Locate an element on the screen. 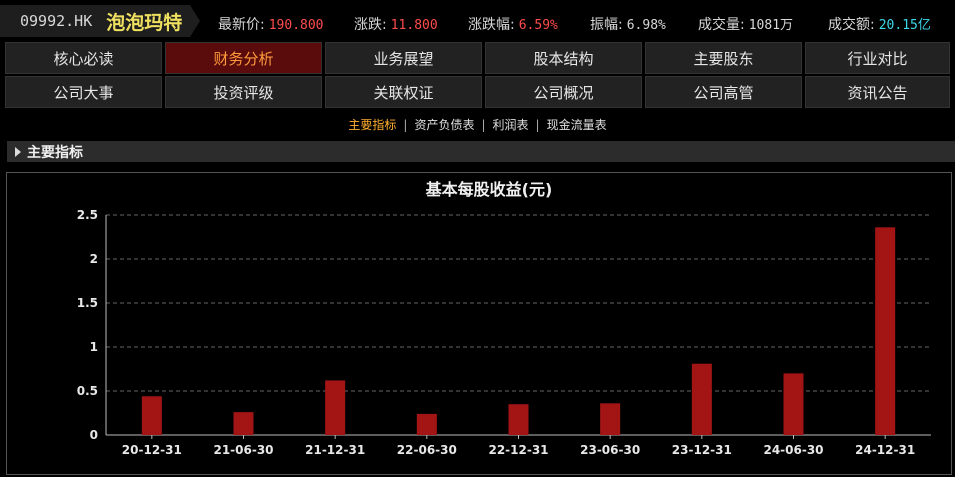 The image size is (955, 477). expand-triangle-icon is located at coordinates (18, 151).